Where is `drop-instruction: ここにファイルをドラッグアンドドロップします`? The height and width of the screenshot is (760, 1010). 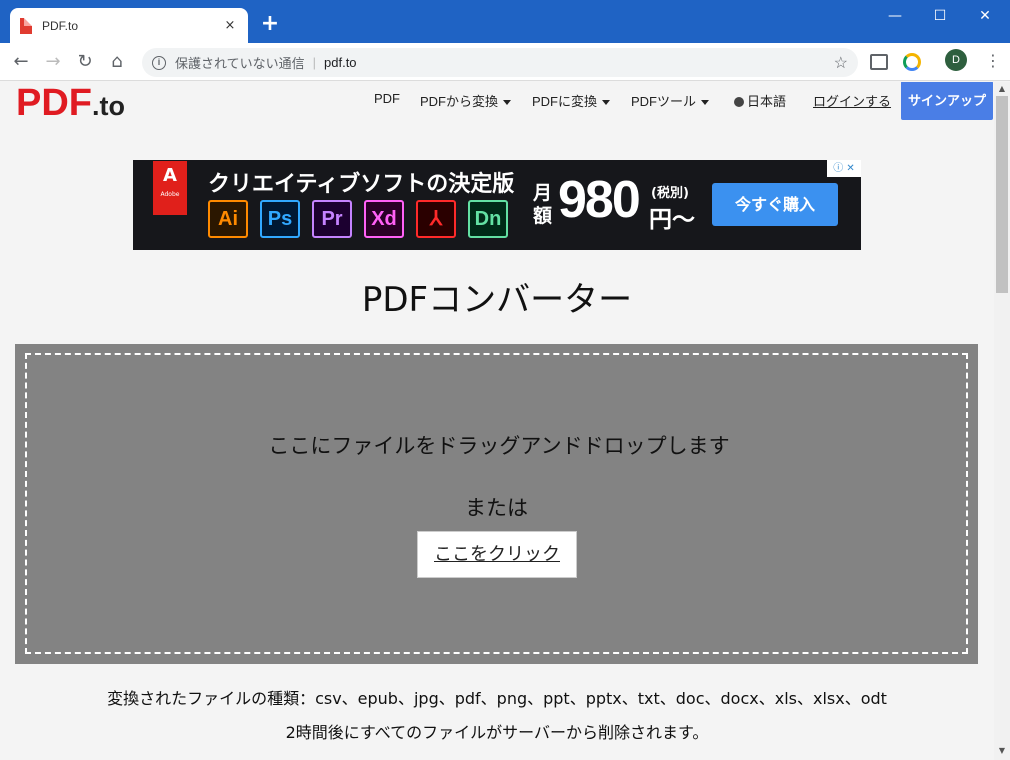
drop-instruction: ここにファイルをドラッグアンドドロップします is located at coordinates (499, 446).